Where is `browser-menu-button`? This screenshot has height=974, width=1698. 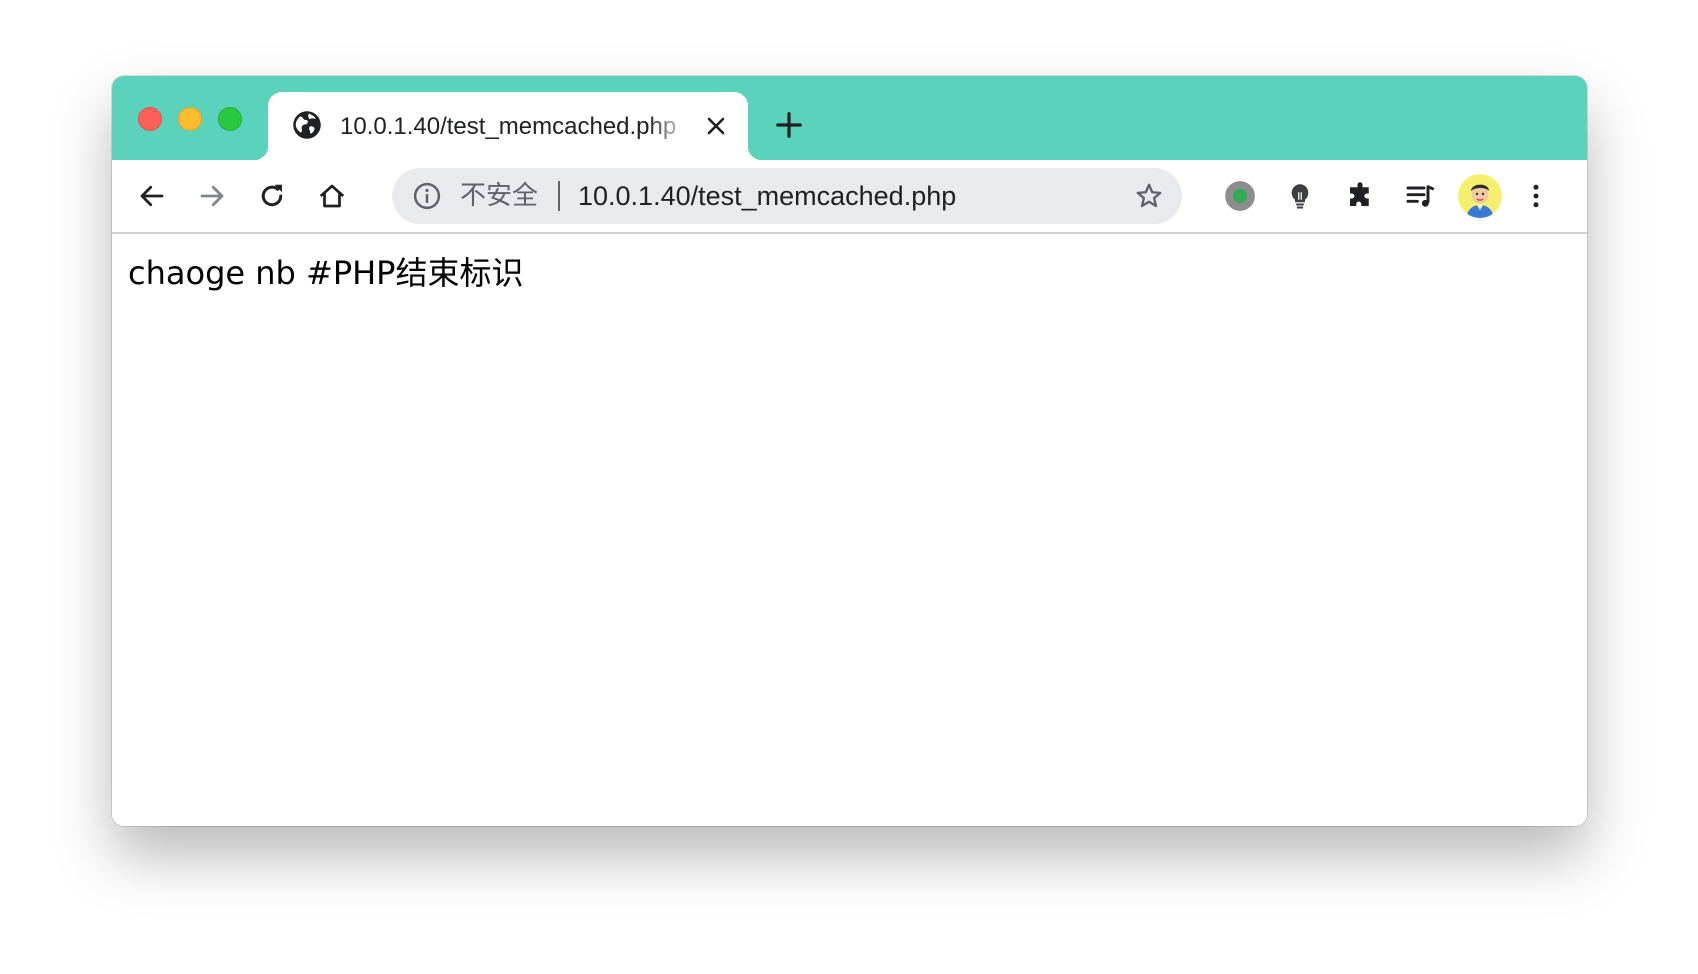
browser-menu-button is located at coordinates (1536, 196).